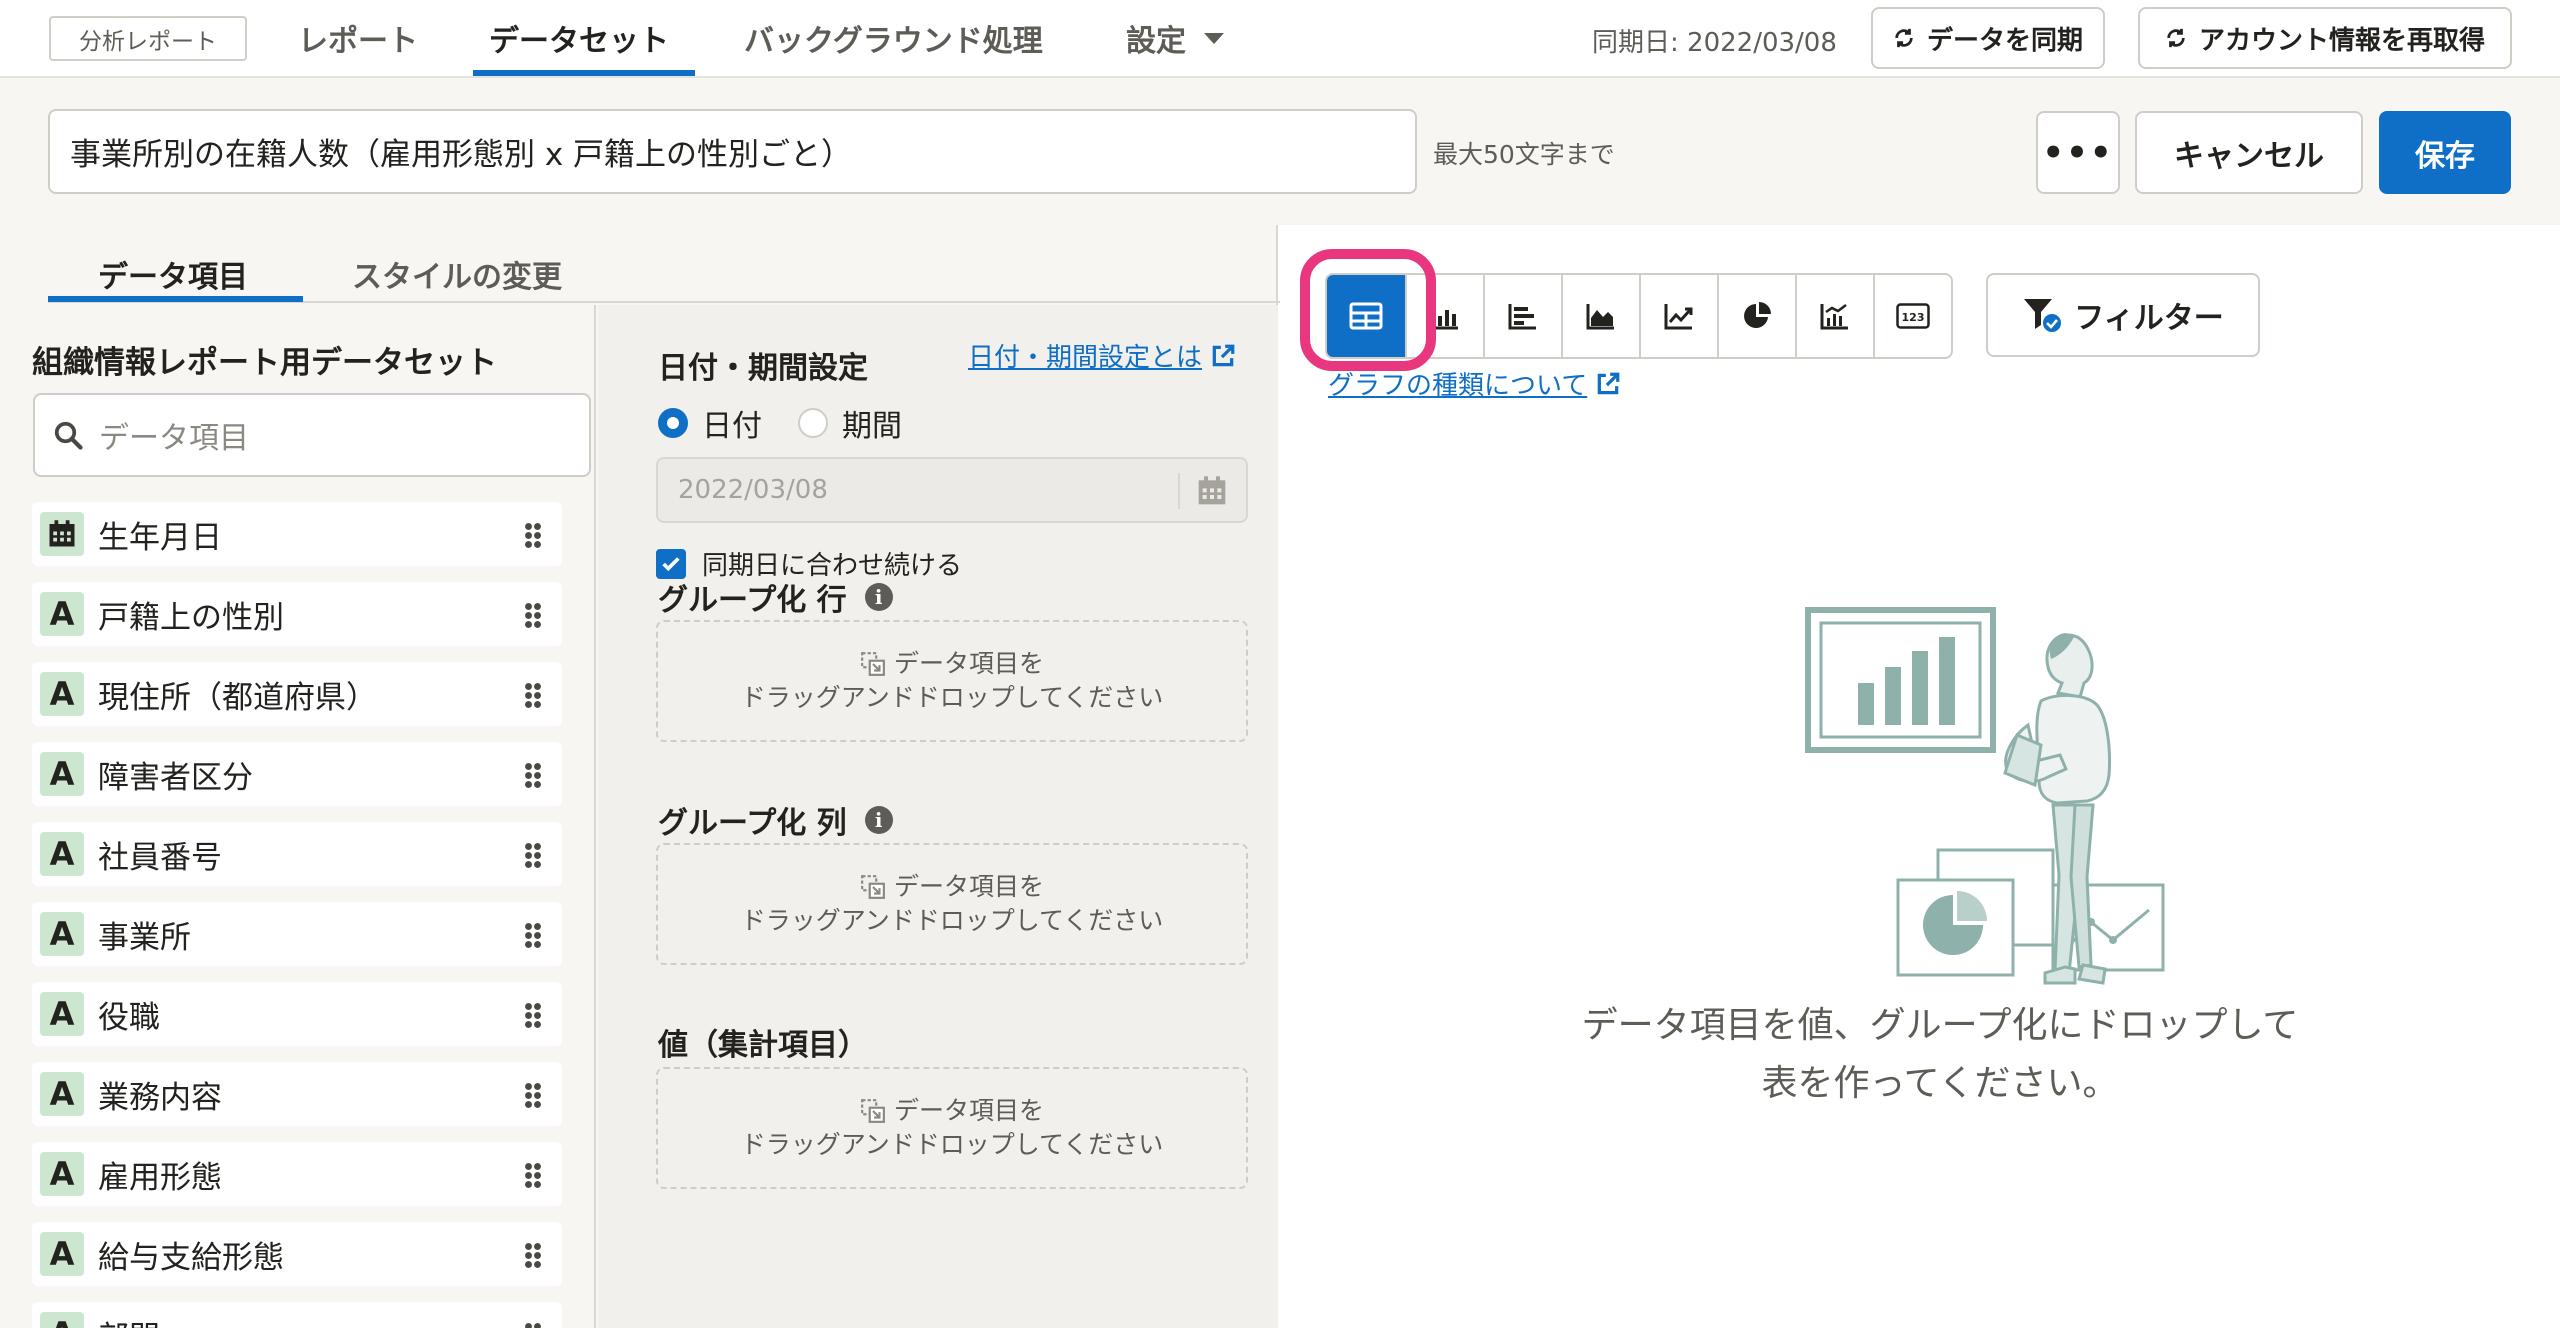  I want to click on refetch-account-label: アカウント情報を再取得, so click(2341, 40).